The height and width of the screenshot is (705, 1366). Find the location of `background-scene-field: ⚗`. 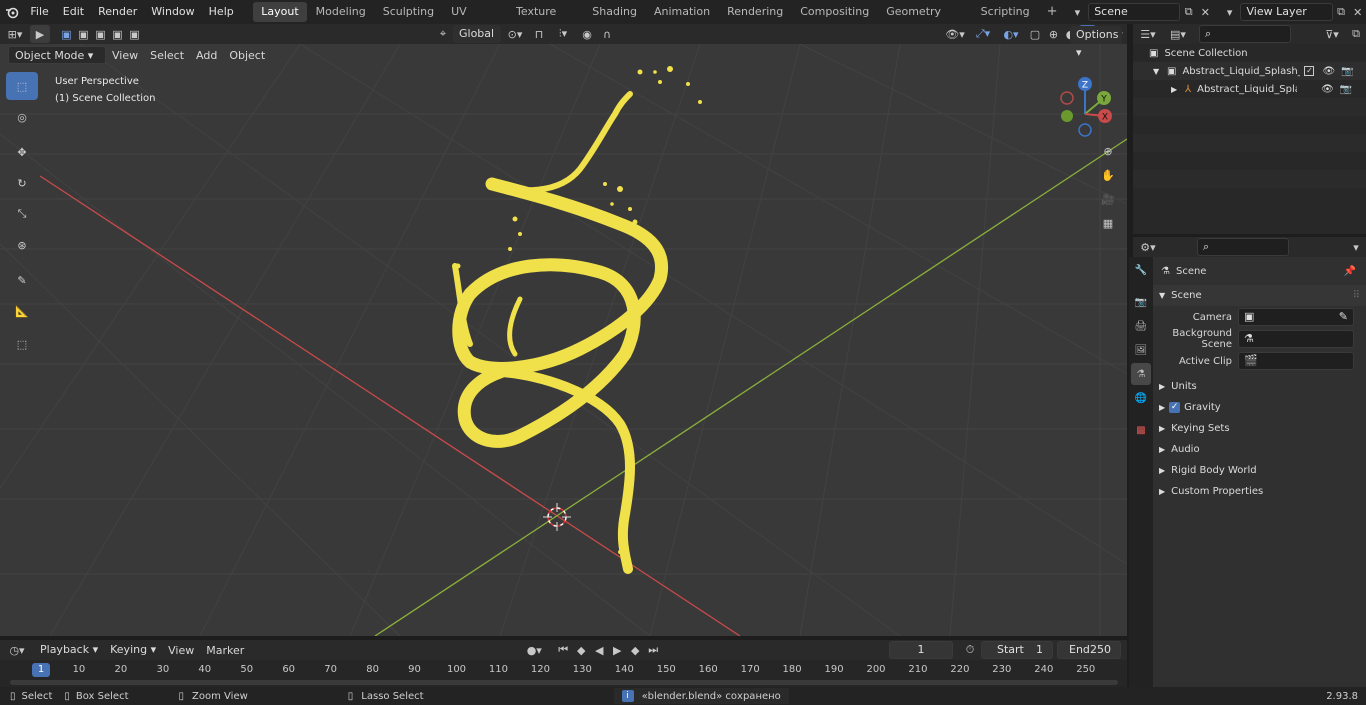

background-scene-field: ⚗ is located at coordinates (1296, 339).